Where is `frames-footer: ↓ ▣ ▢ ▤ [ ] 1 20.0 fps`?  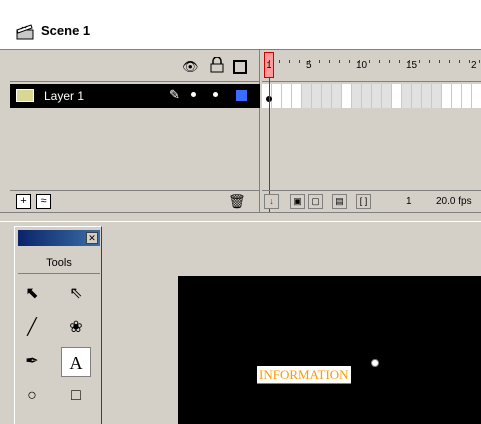 frames-footer: ↓ ▣ ▢ ▤ [ ] 1 20.0 fps is located at coordinates (371, 201).